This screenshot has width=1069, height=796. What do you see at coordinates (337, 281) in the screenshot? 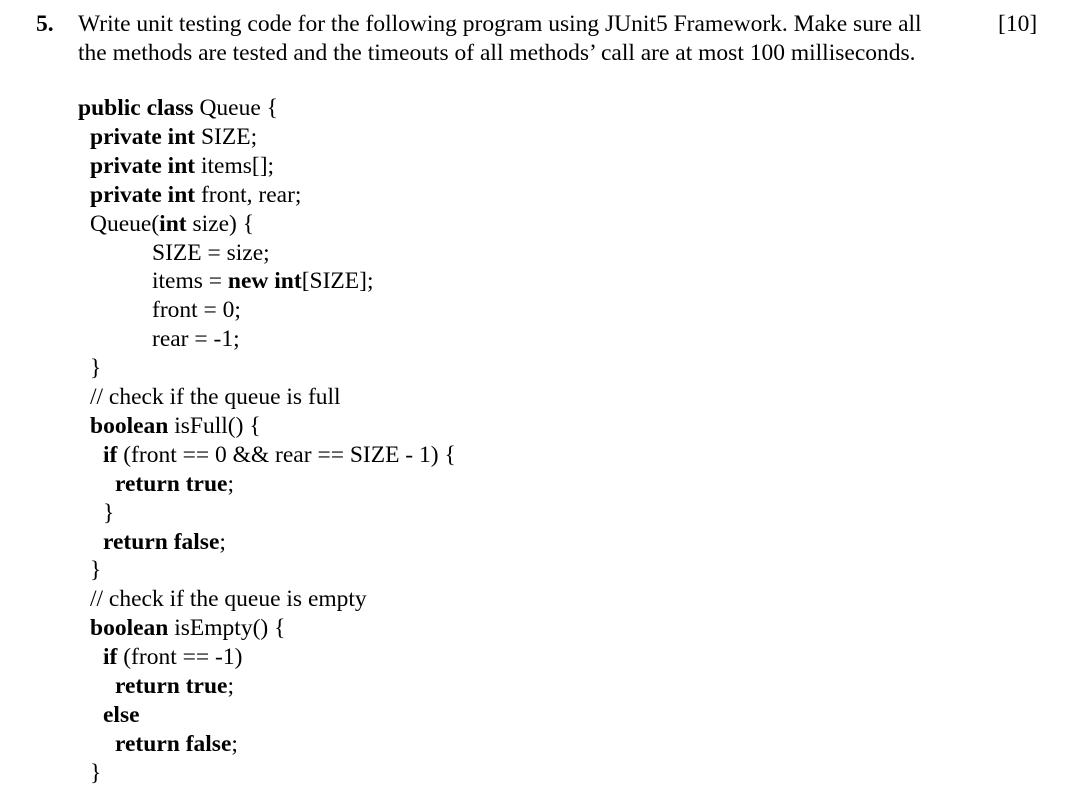
I see `code-text: [SIZE];` at bounding box center [337, 281].